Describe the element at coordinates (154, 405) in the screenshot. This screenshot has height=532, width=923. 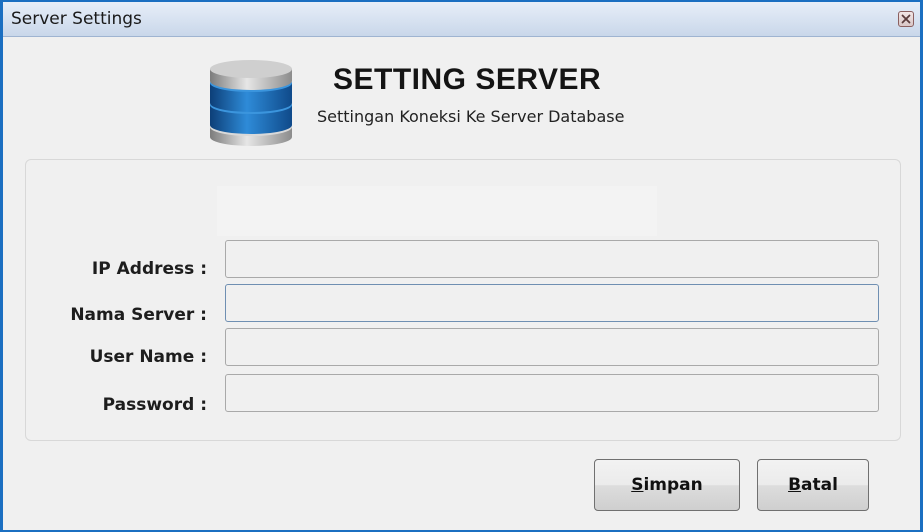
I see `password-label: Password :` at that location.